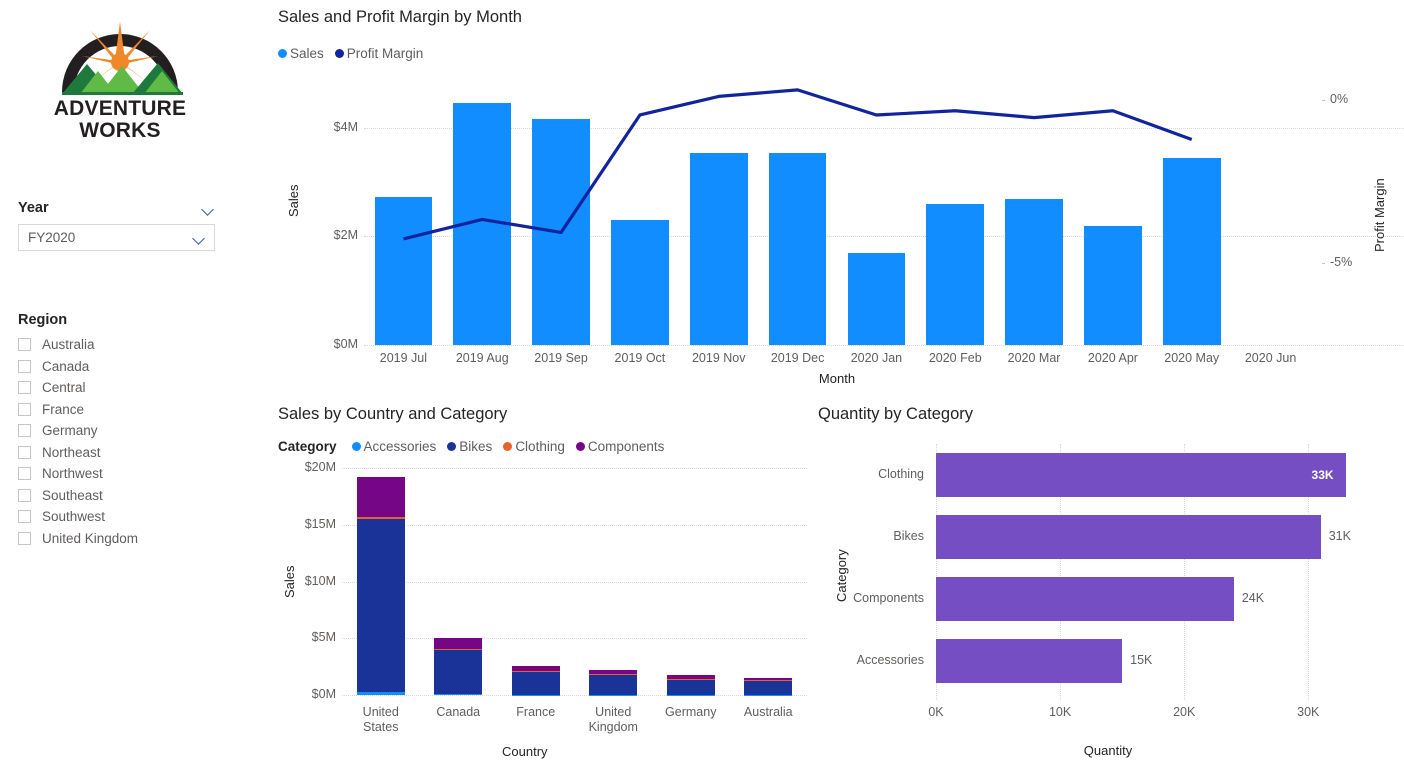  I want to click on chart1-x-tick: 2019 Aug, so click(482, 358).